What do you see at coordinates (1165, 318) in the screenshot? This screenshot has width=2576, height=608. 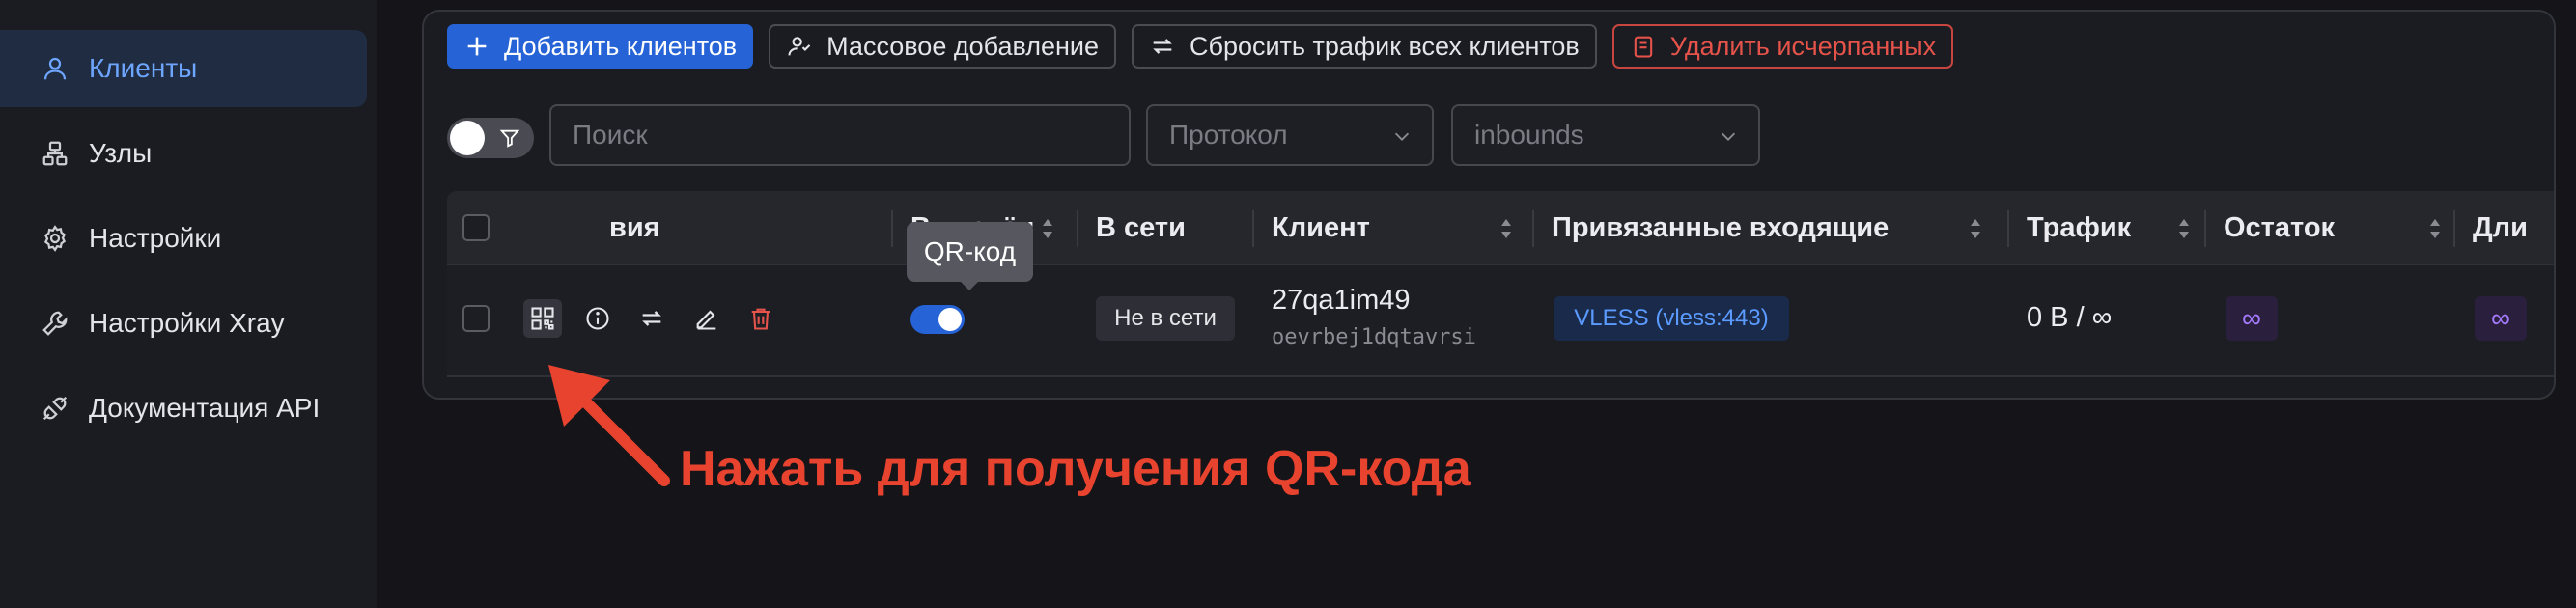 I see `online-status-badge: Не в сети` at bounding box center [1165, 318].